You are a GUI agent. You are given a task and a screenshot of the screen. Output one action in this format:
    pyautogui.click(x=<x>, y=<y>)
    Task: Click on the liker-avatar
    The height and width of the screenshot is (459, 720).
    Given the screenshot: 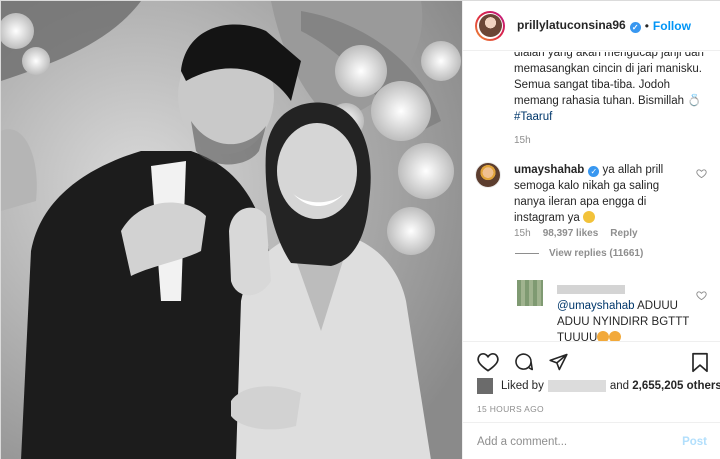 What is the action you would take?
    pyautogui.click(x=485, y=386)
    